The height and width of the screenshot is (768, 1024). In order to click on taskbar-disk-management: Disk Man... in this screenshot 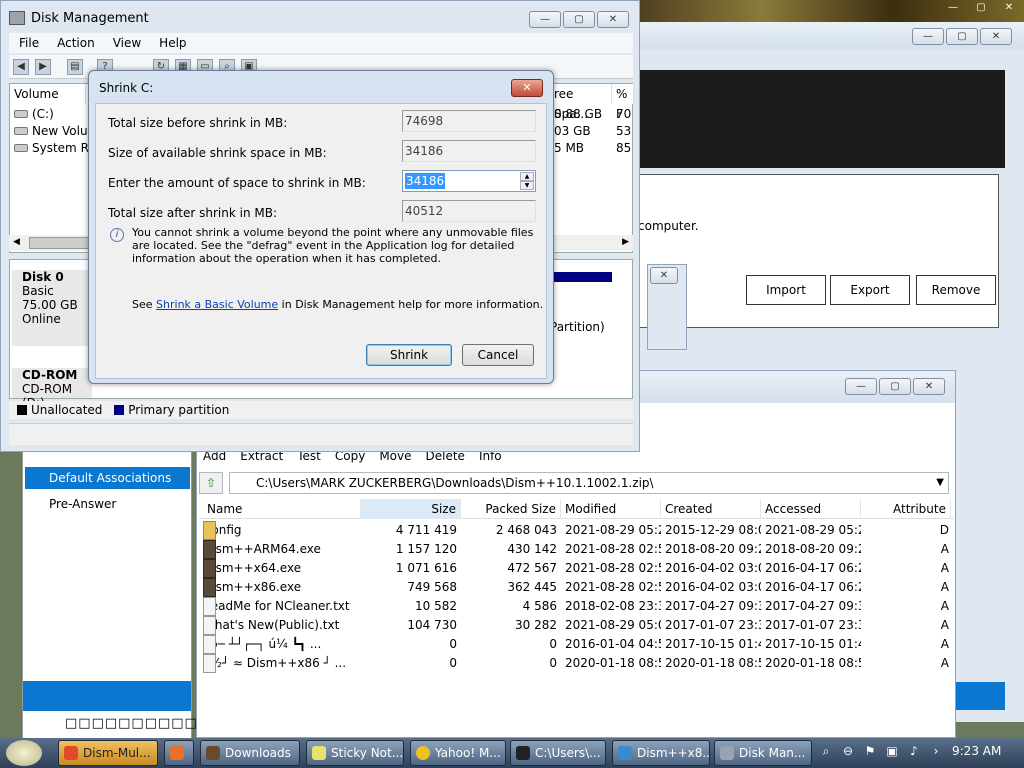, I will do `click(763, 753)`.